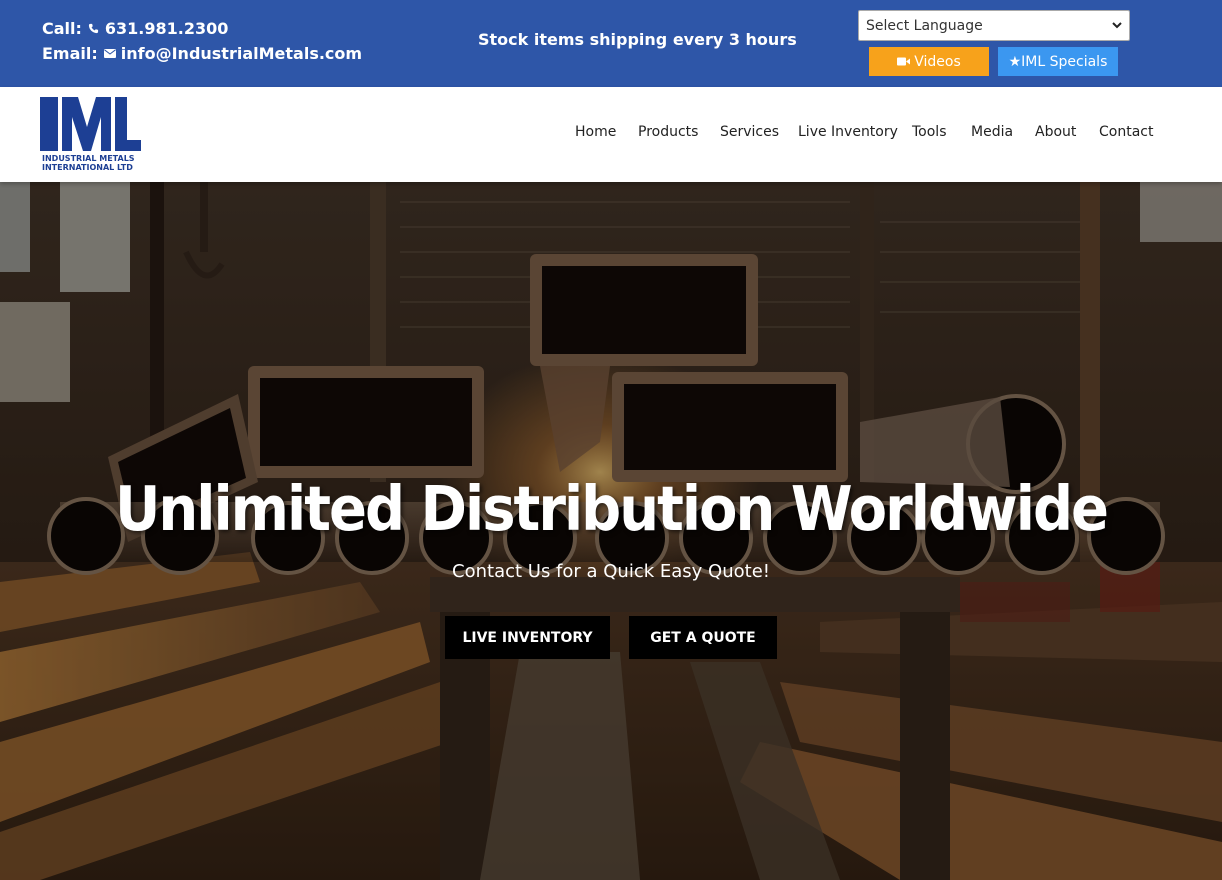 The height and width of the screenshot is (880, 1222). Describe the element at coordinates (166, 28) in the screenshot. I see `phone-number: 631.981.2300` at that location.